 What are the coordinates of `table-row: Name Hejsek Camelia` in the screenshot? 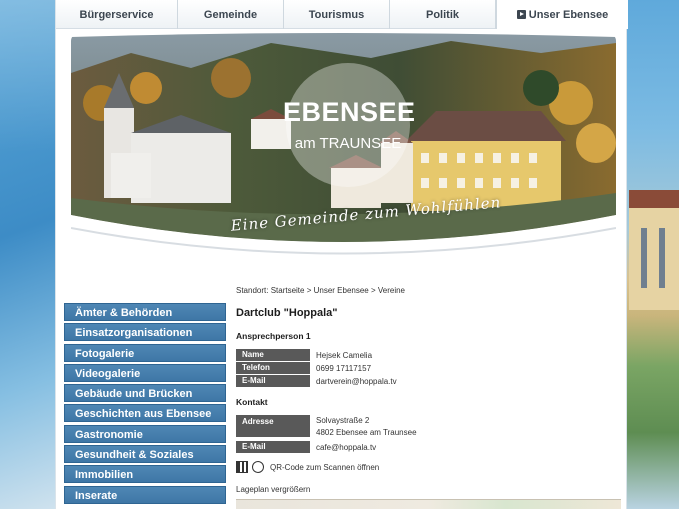 It's located at (428, 355).